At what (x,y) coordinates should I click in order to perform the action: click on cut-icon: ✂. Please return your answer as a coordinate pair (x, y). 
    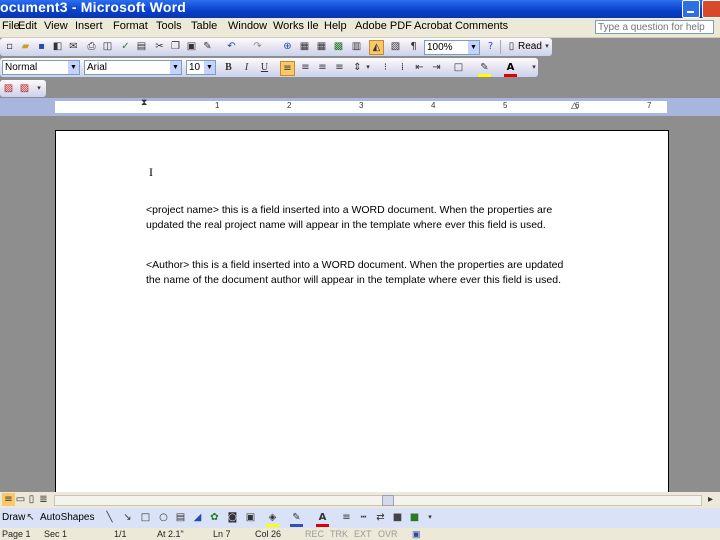
    Looking at the image, I should click on (159, 46).